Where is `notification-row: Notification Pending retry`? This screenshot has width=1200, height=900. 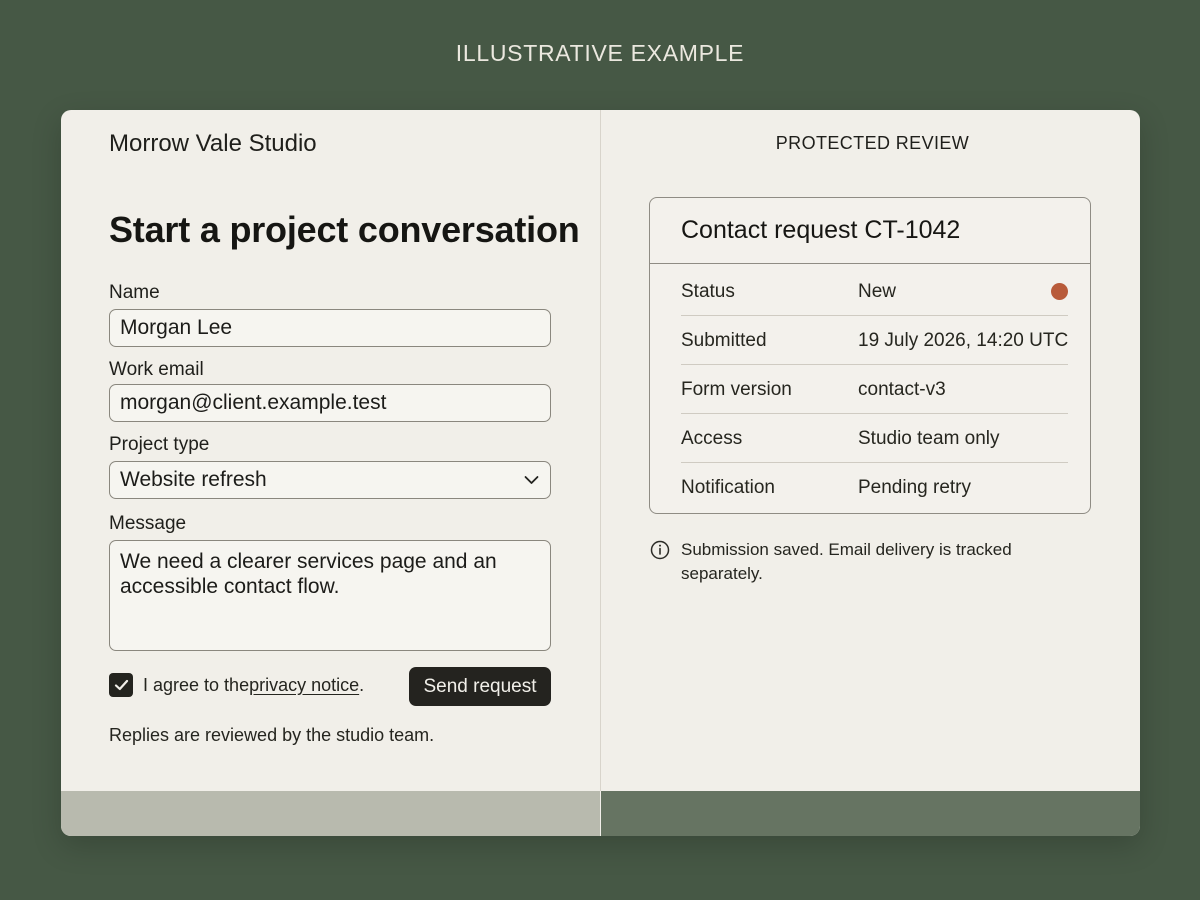 notification-row: Notification Pending retry is located at coordinates (874, 487).